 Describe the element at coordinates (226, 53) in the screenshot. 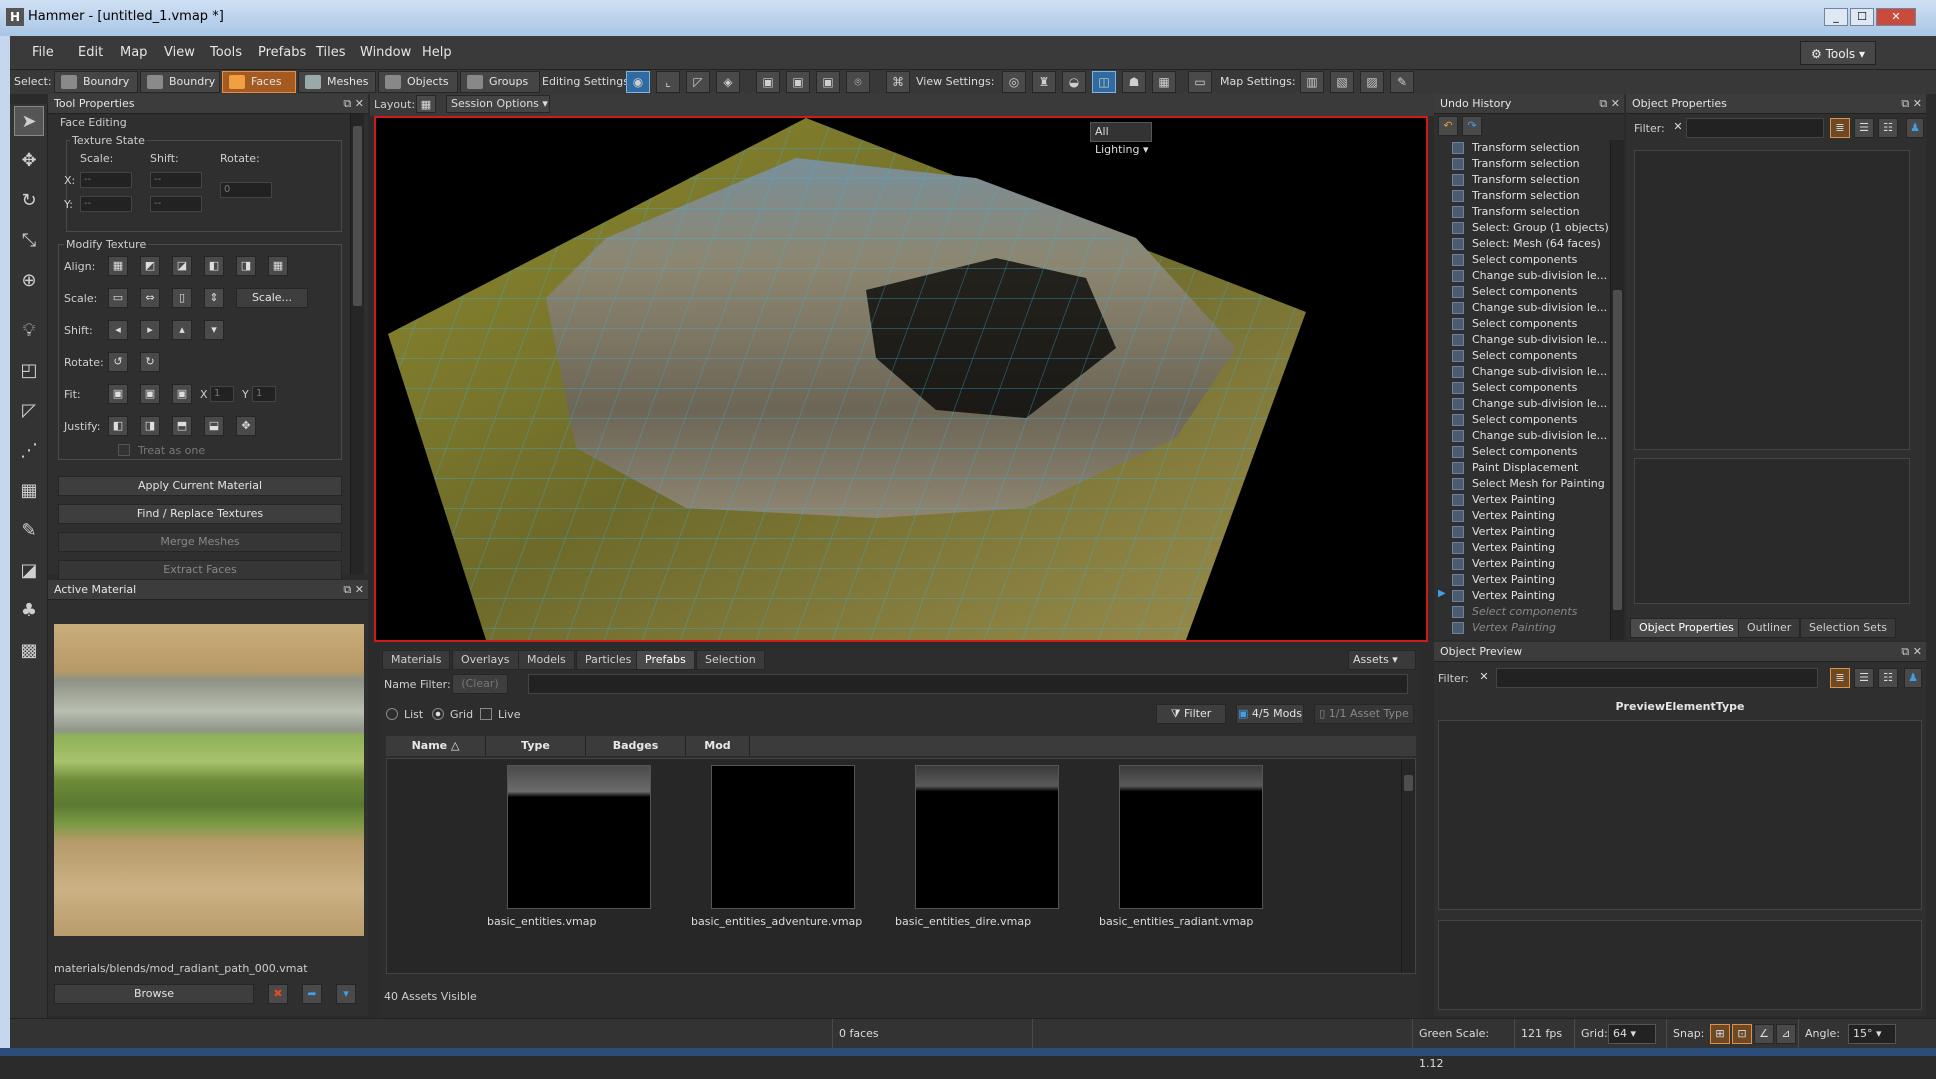

I see `menu-tools: Tools` at that location.